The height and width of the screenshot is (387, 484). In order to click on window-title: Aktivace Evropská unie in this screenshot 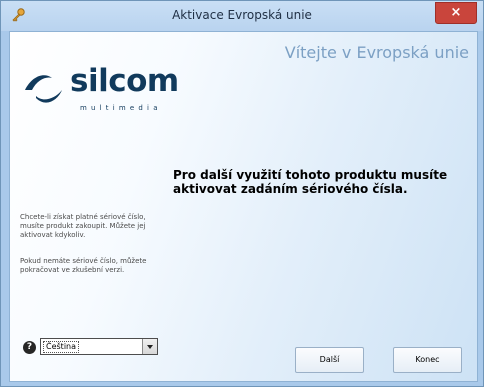, I will do `click(242, 15)`.